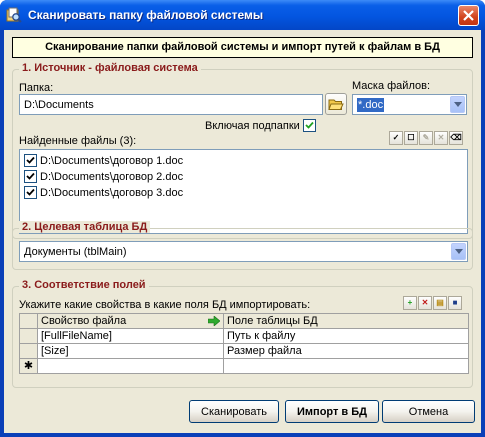  Describe the element at coordinates (14, 15) in the screenshot. I see `scan-folder-icon` at that location.